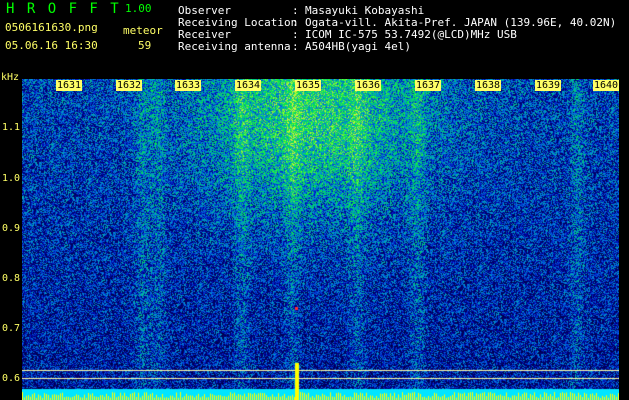  I want to click on minute-label: 1633, so click(188, 85).